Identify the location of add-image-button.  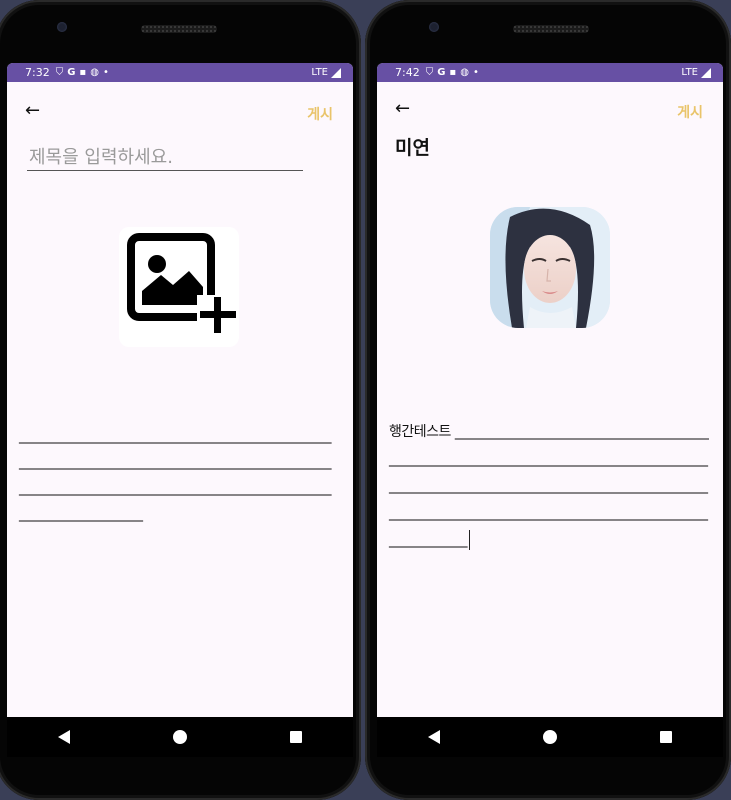
(179, 287).